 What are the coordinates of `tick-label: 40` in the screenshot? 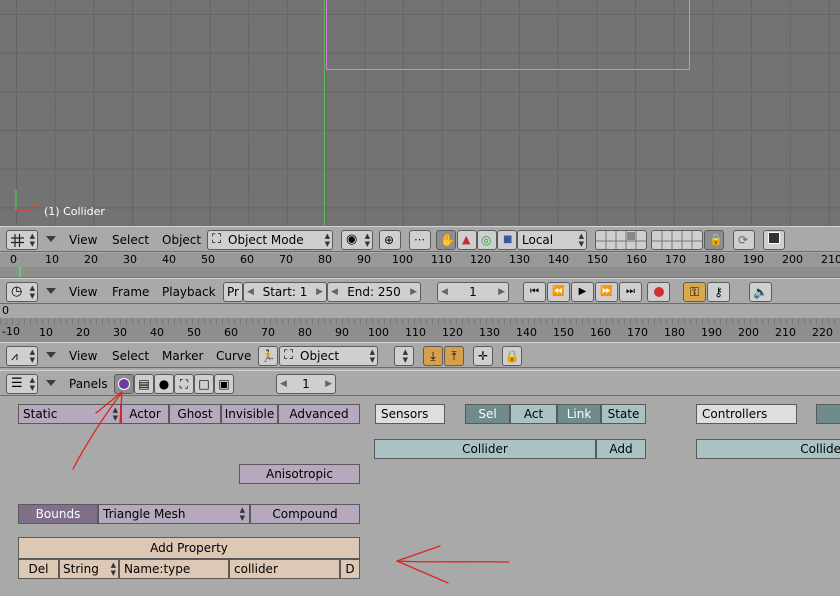 It's located at (157, 332).